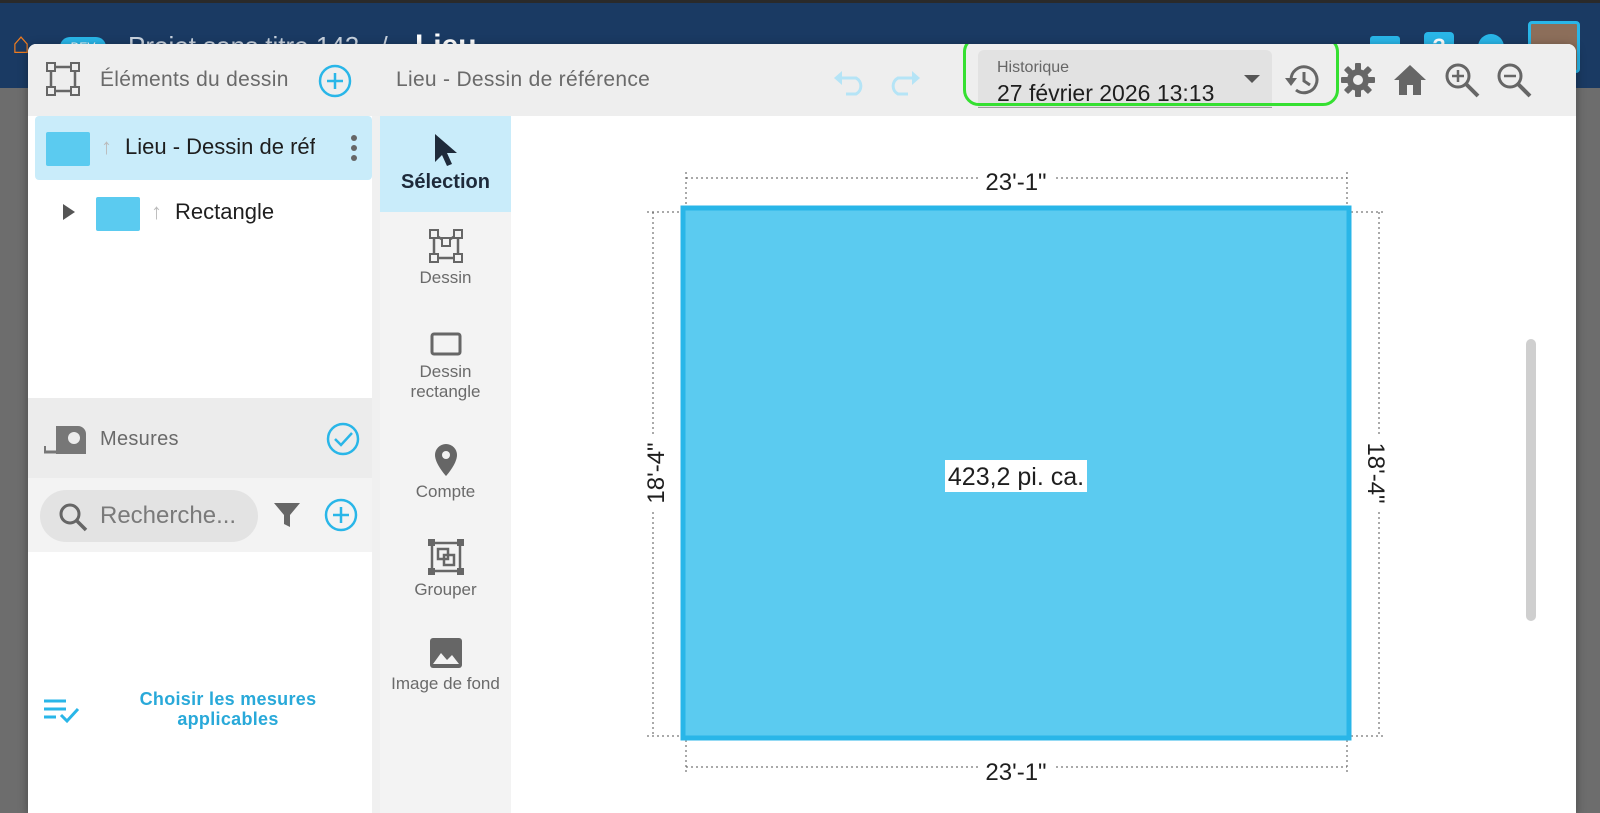 This screenshot has width=1600, height=813. What do you see at coordinates (376, 464) in the screenshot?
I see `panel-divider` at bounding box center [376, 464].